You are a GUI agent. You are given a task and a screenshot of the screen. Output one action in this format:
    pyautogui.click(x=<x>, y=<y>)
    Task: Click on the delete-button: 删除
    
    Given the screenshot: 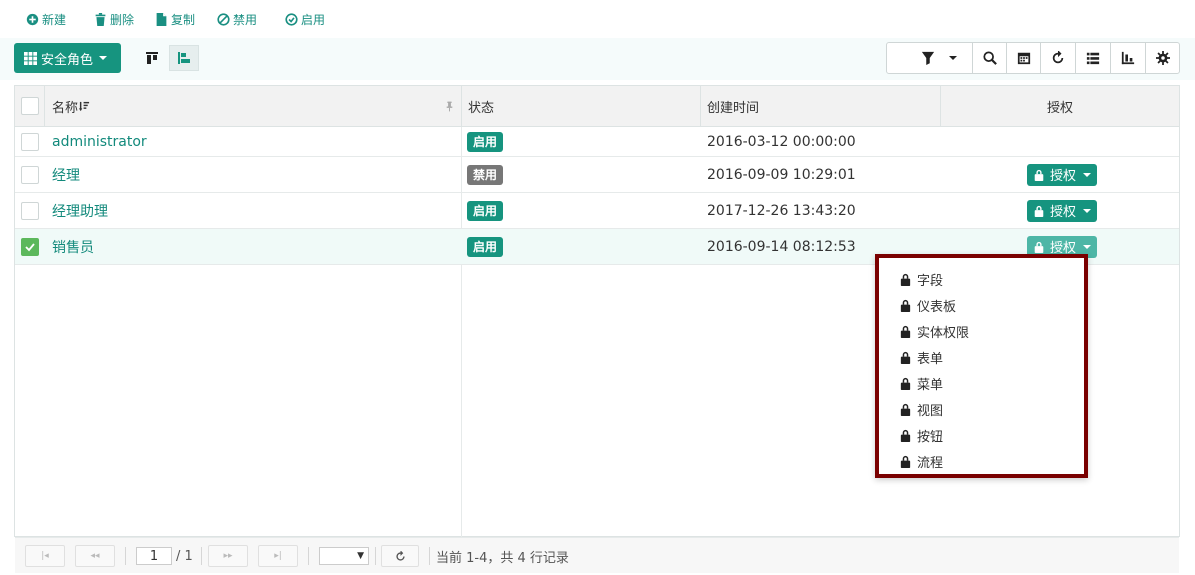 What is the action you would take?
    pyautogui.click(x=114, y=19)
    